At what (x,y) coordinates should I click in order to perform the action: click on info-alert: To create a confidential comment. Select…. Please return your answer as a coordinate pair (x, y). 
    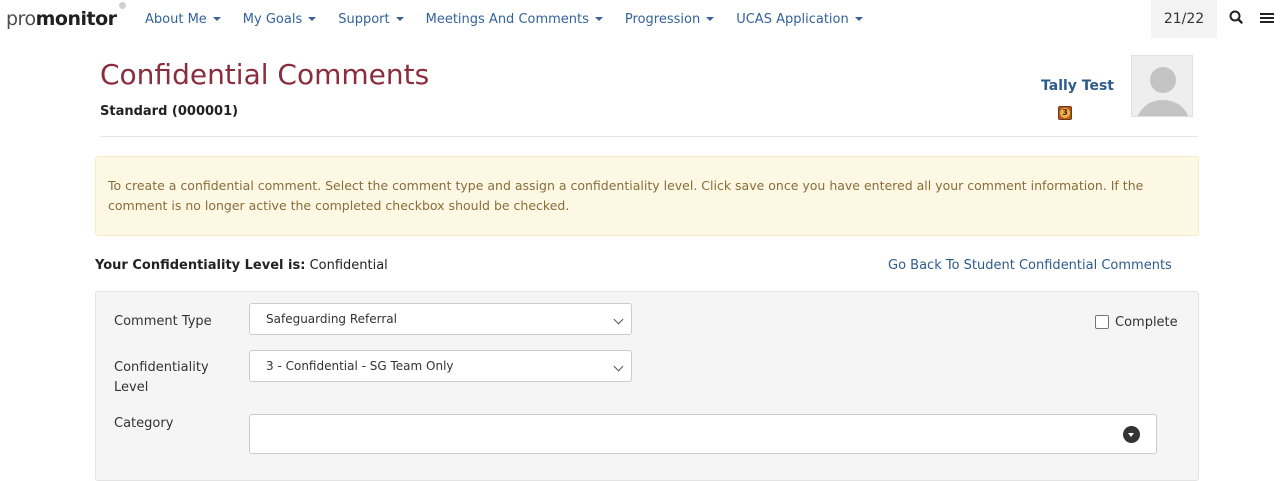
    Looking at the image, I should click on (647, 196).